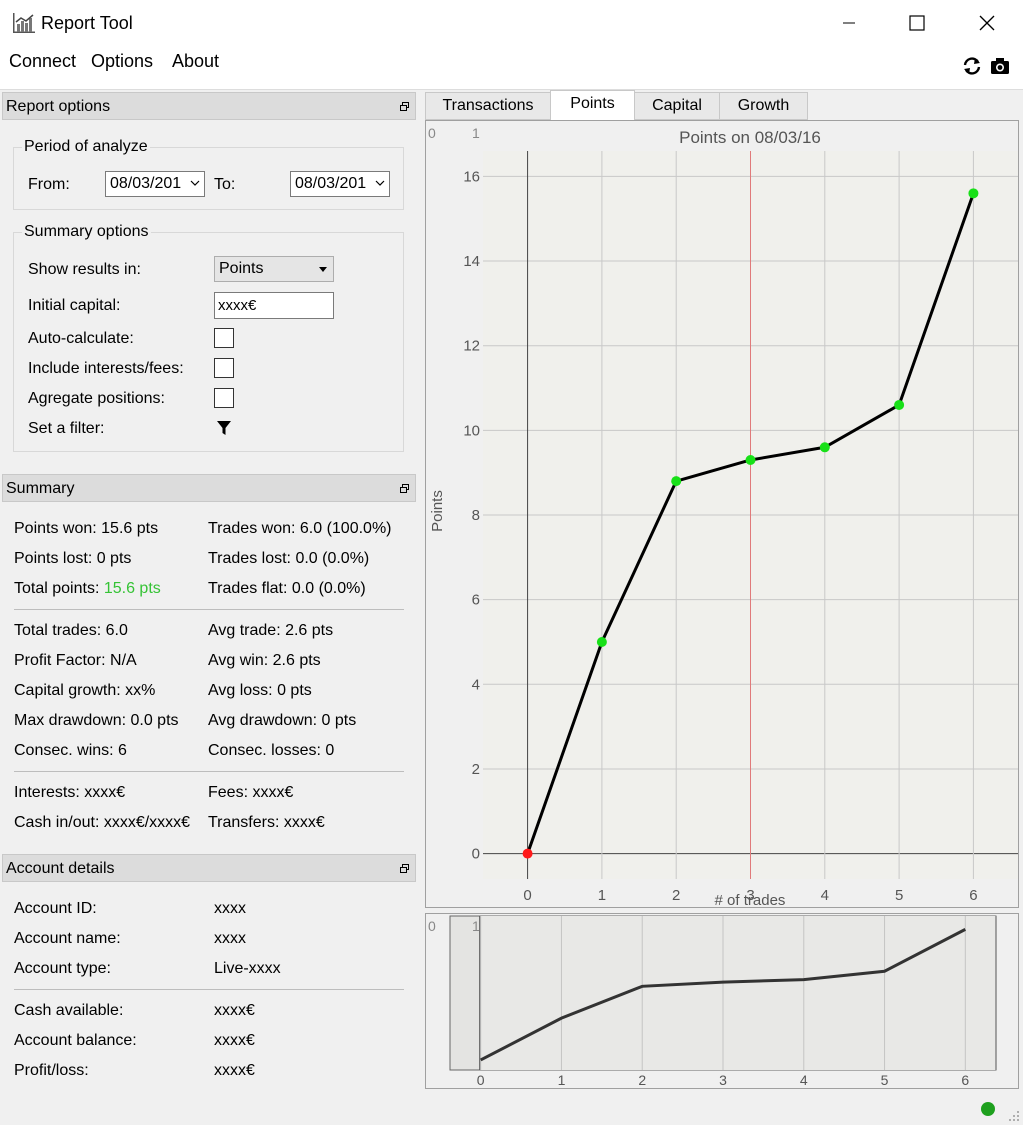 The height and width of the screenshot is (1125, 1023). What do you see at coordinates (209, 488) in the screenshot?
I see `summary-header: Summary` at bounding box center [209, 488].